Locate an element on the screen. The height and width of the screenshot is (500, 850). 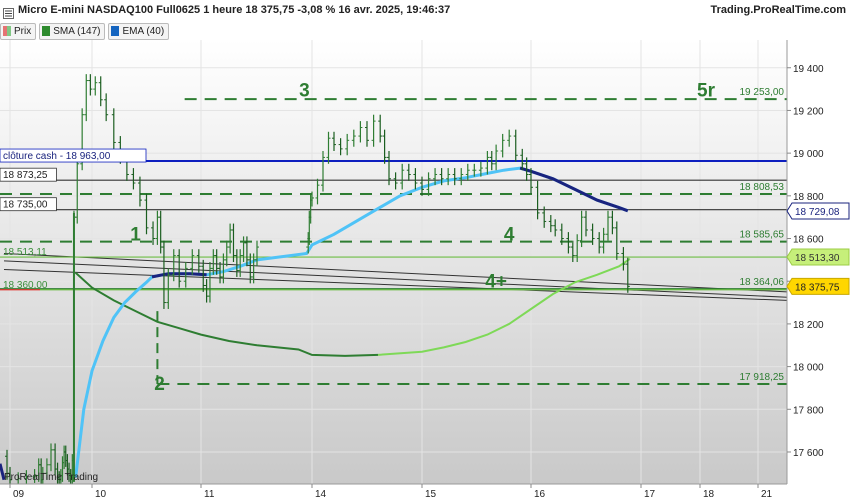
x-tick-label: 14 is located at coordinates (321, 494).